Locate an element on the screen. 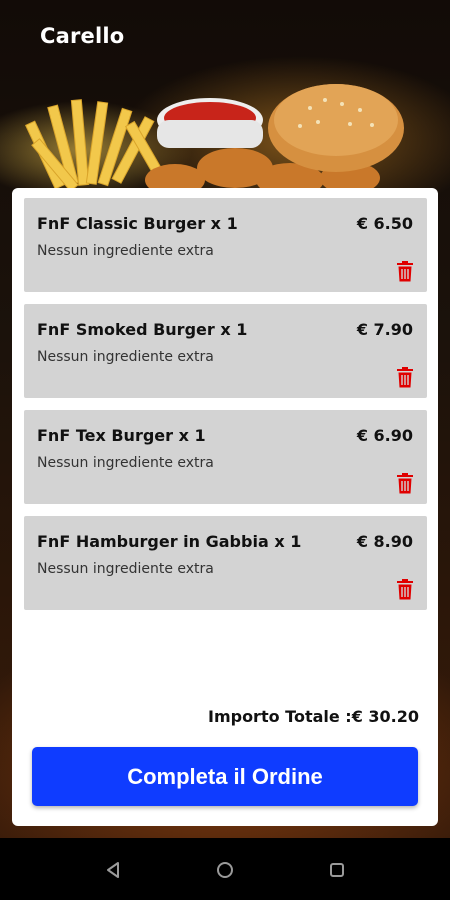 The image size is (450, 900). item-name: FnF Tex Burger x 1 is located at coordinates (121, 435).